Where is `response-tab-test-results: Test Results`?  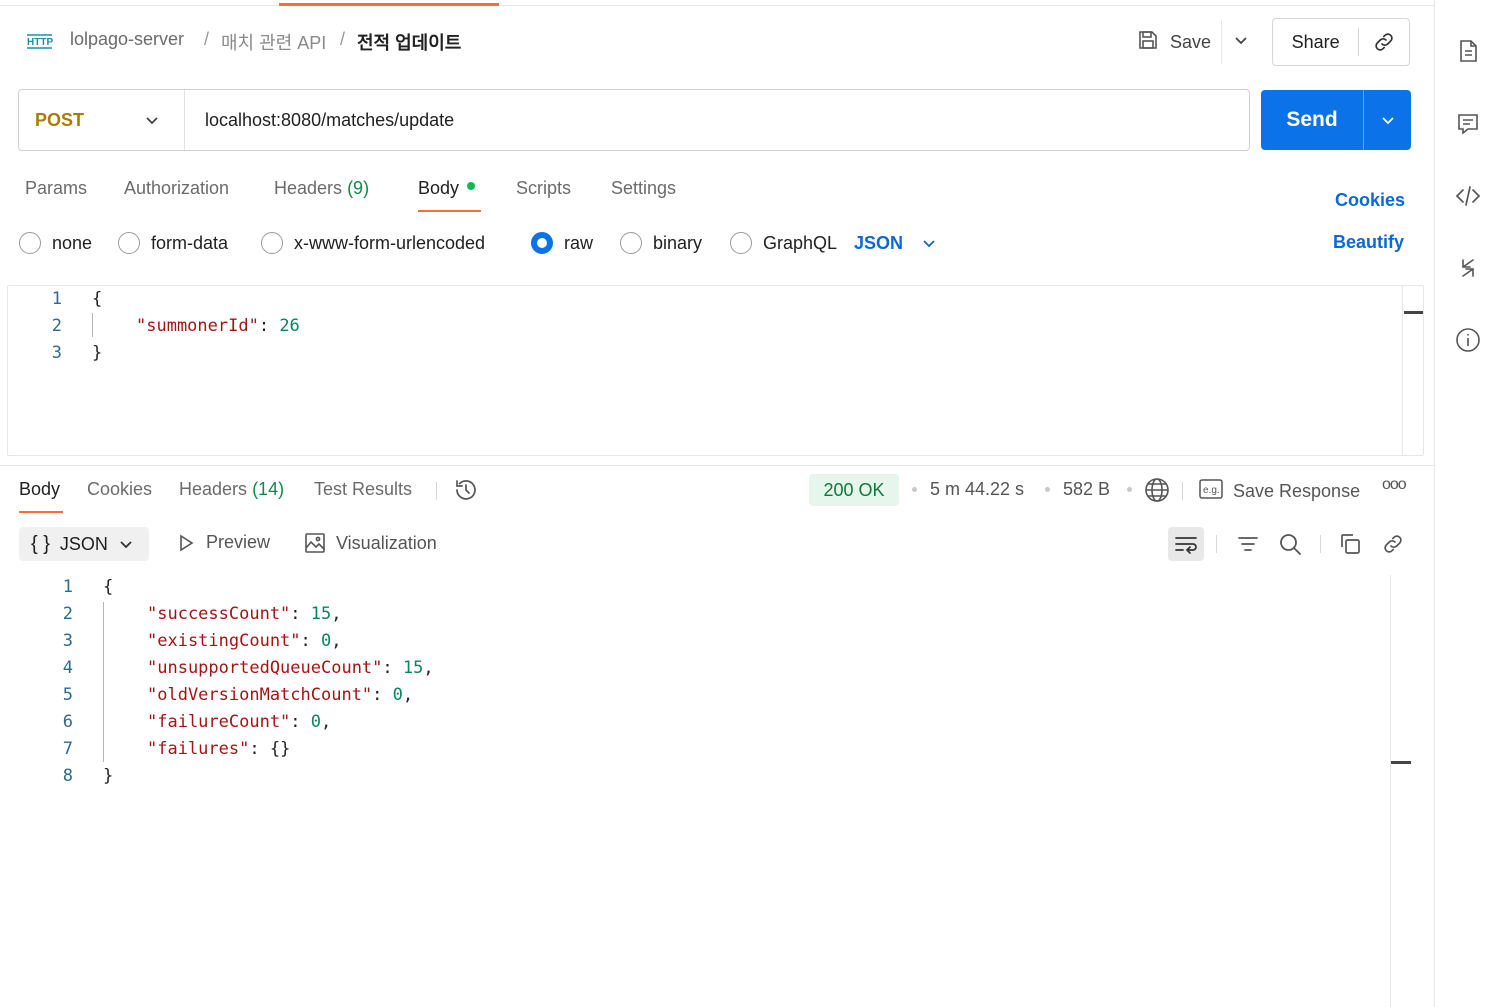 response-tab-test-results: Test Results is located at coordinates (363, 489).